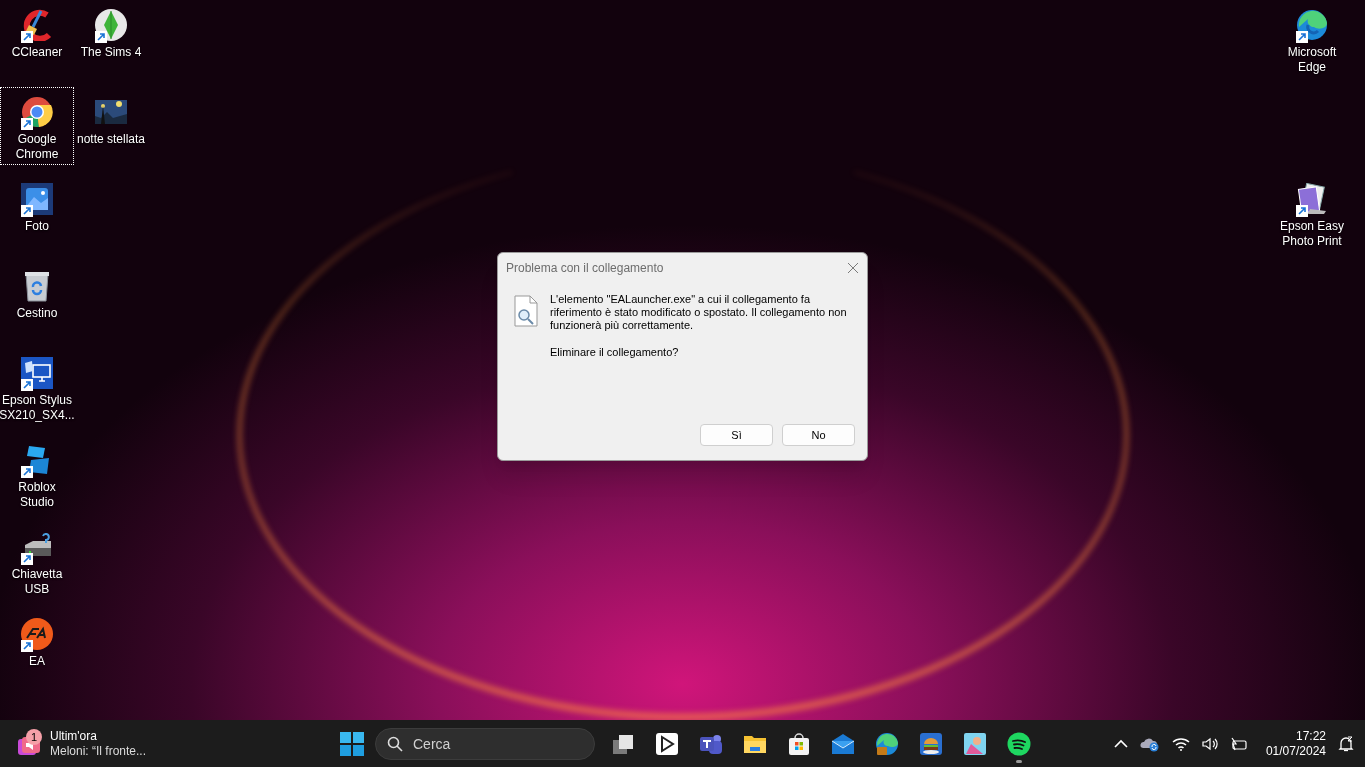  Describe the element at coordinates (1181, 743) in the screenshot. I see `wifi-icon` at that location.